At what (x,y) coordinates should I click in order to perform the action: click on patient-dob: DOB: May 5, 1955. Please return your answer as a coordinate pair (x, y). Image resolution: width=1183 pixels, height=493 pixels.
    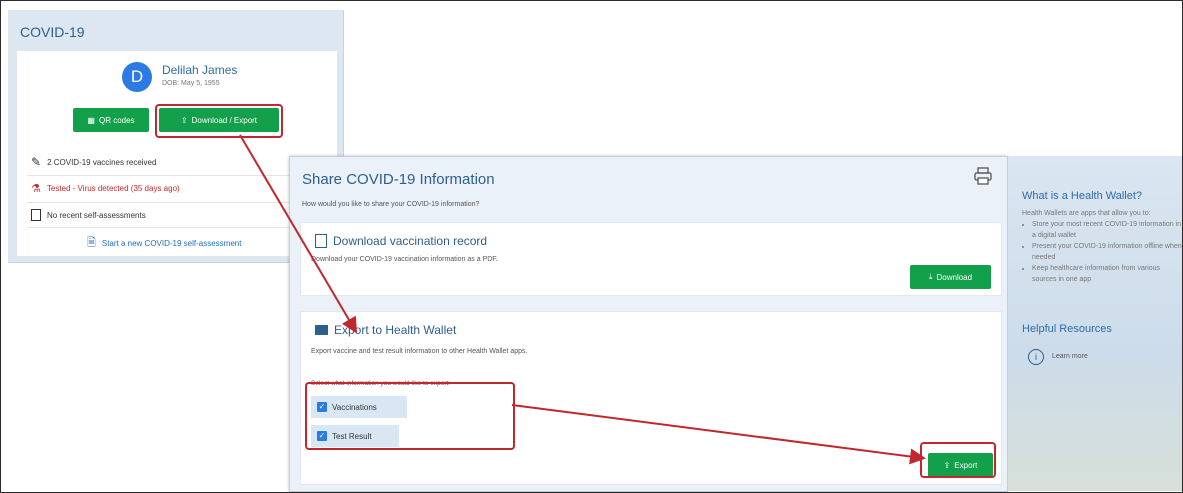
    Looking at the image, I should click on (191, 83).